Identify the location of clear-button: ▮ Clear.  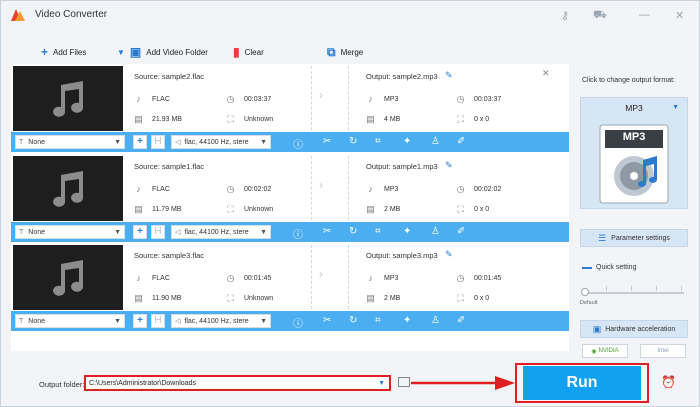
(248, 52).